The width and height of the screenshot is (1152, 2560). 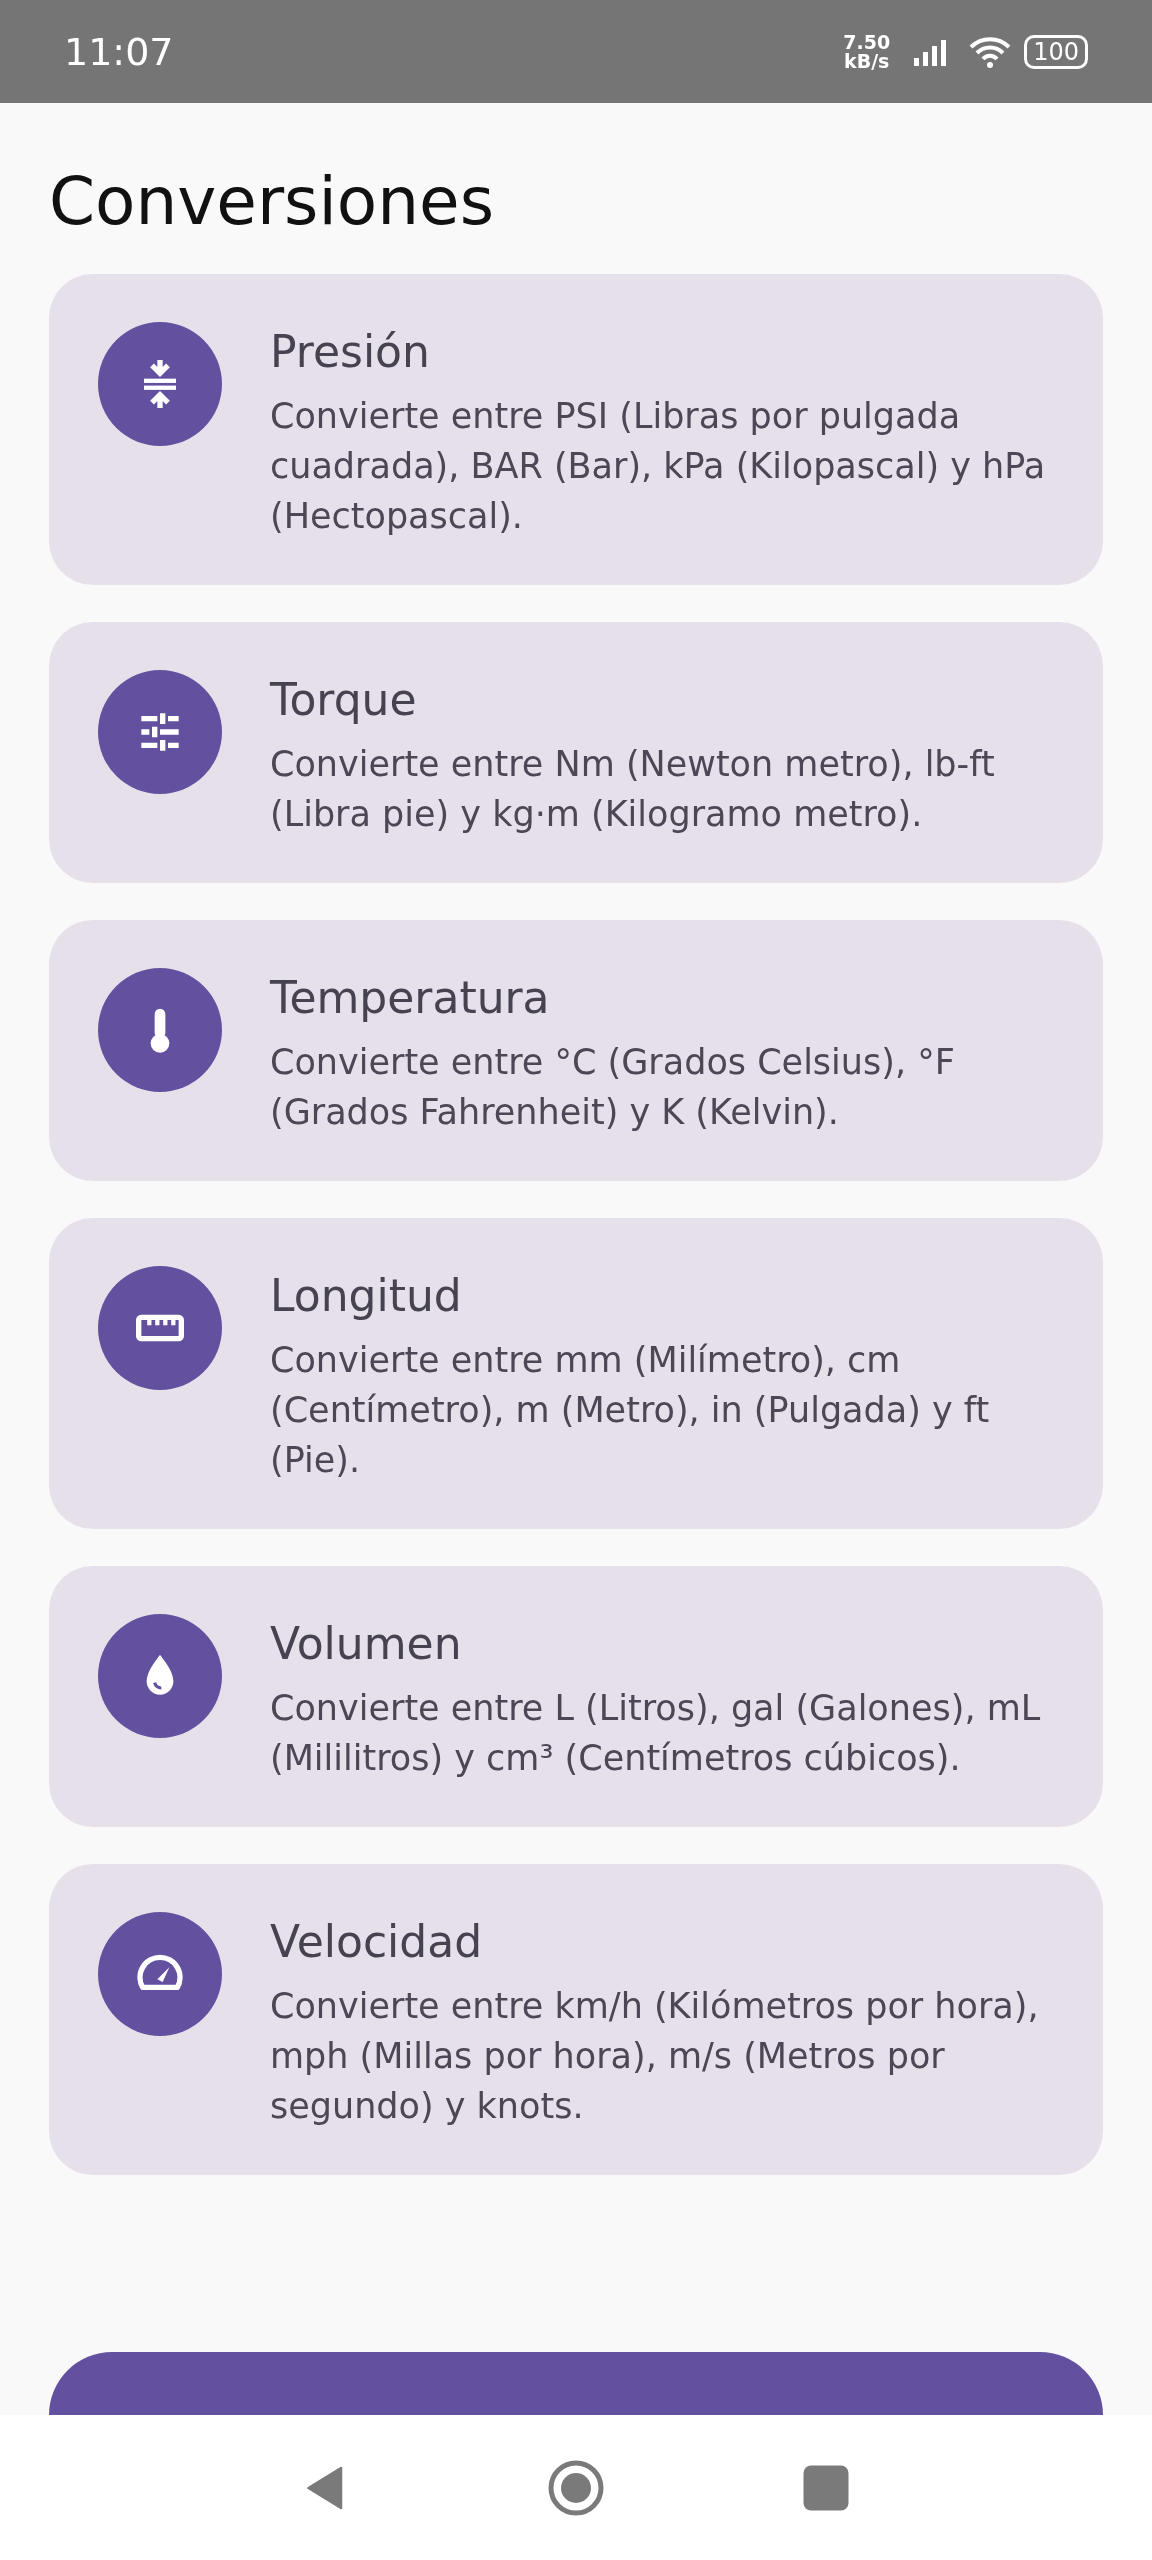 I want to click on page-title: Conversiones, so click(x=272, y=202).